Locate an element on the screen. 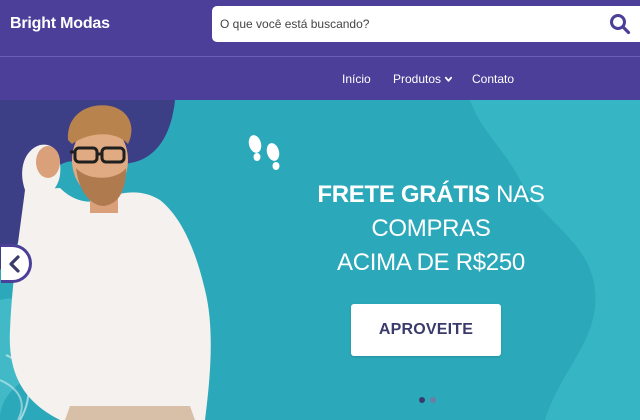 The height and width of the screenshot is (420, 640). aproveite-button: APROVEITE is located at coordinates (426, 330).